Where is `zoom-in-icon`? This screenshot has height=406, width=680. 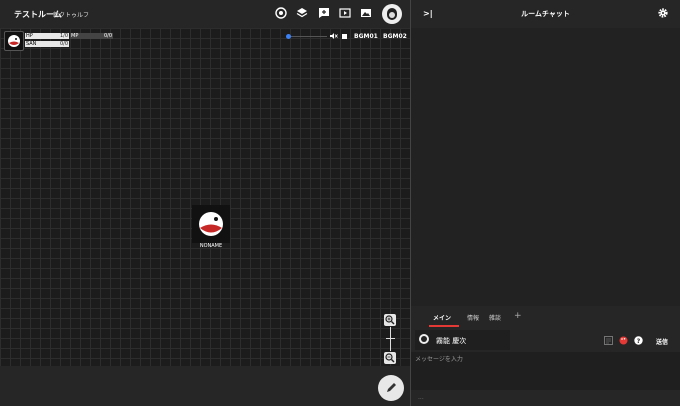 zoom-in-icon is located at coordinates (390, 320).